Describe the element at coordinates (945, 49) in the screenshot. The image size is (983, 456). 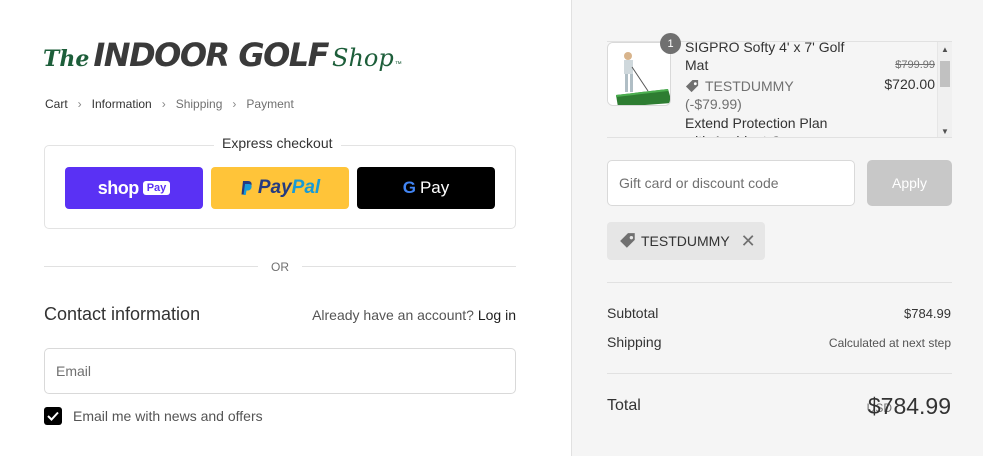
I see `scroll-up-arrow-icon: ▲` at that location.